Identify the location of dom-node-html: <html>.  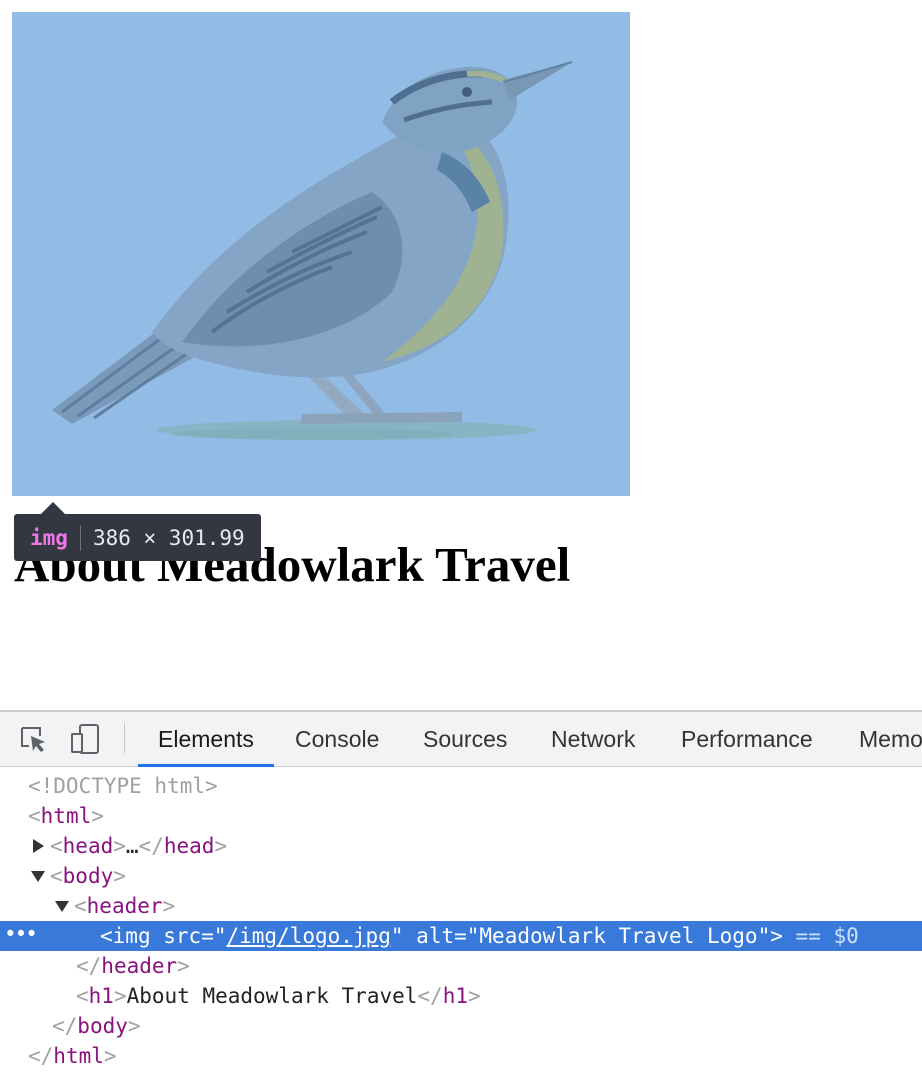
(461, 816).